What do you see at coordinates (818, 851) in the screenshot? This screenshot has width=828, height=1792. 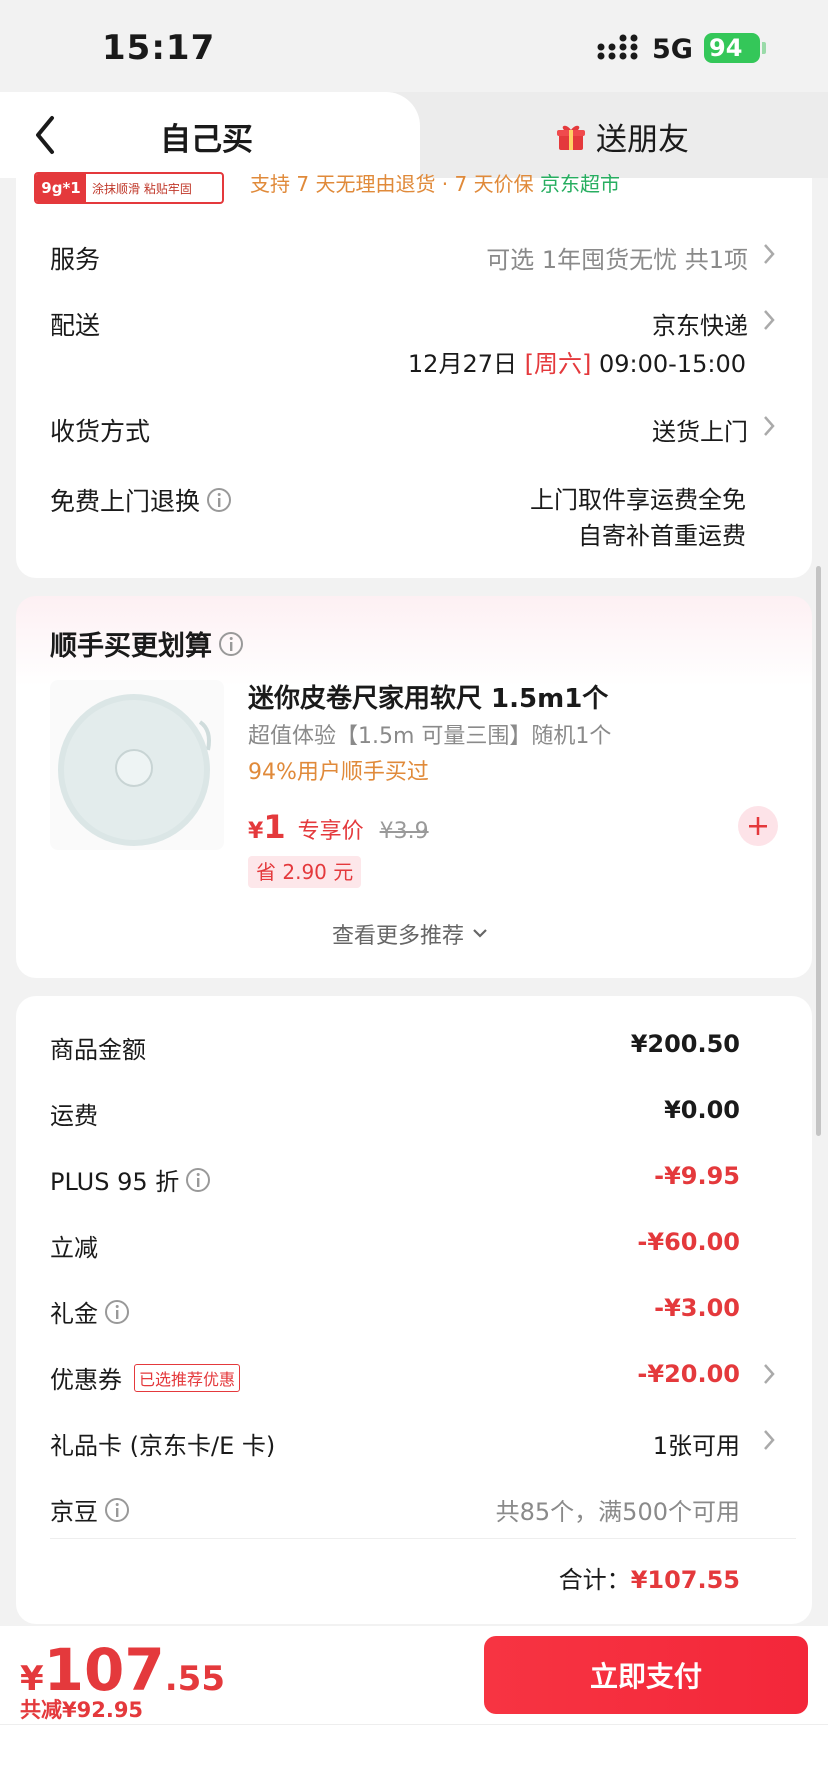 I see `scrollbar` at bounding box center [818, 851].